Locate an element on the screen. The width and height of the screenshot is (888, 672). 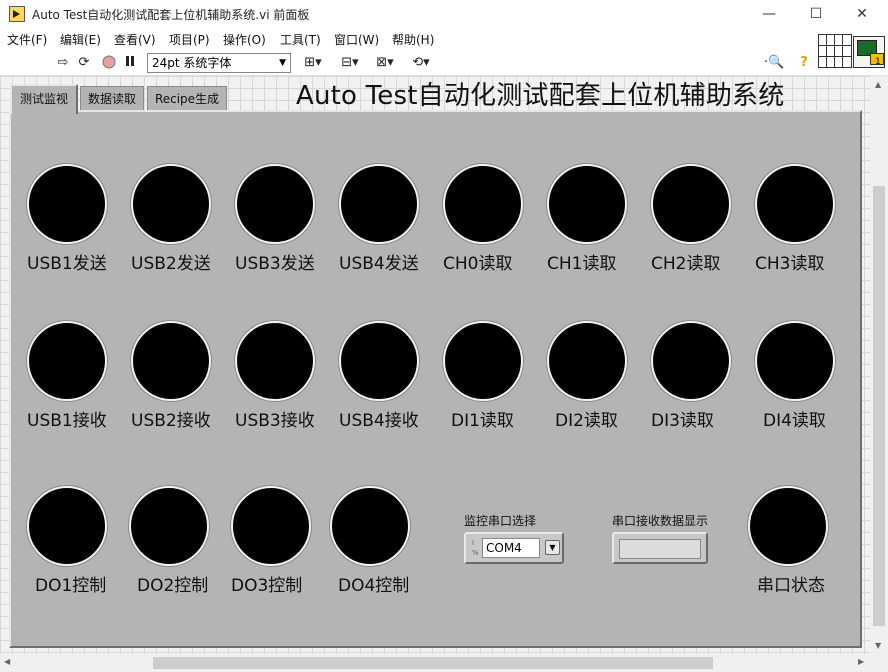
di1-read-label: DI1读取 is located at coordinates (482, 421).